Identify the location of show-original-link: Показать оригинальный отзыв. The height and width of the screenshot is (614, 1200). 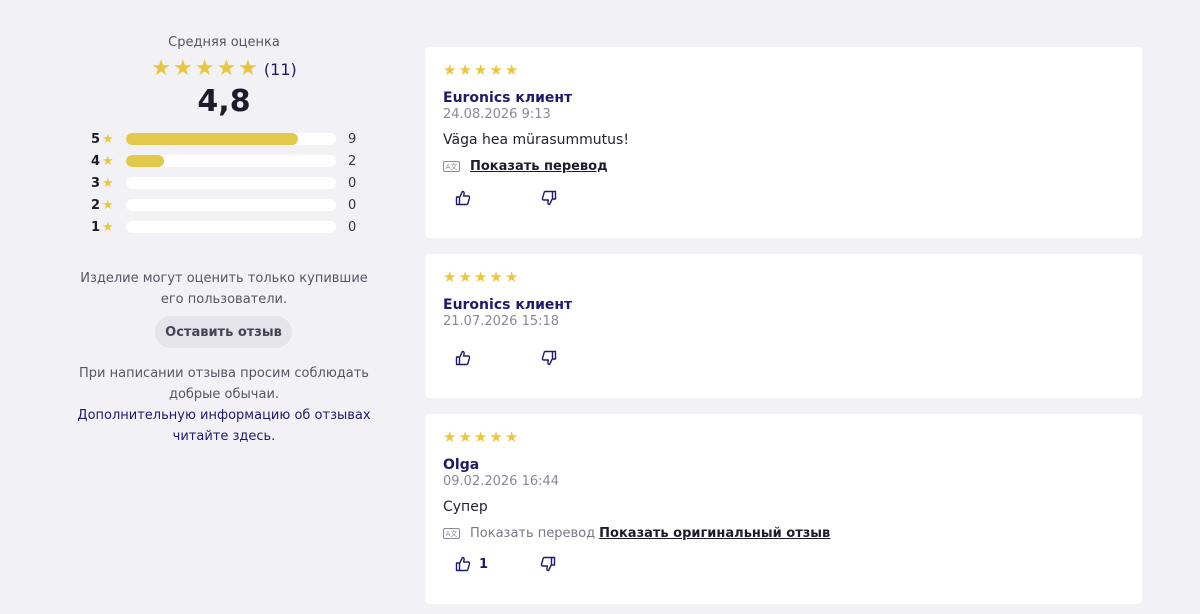
(714, 533).